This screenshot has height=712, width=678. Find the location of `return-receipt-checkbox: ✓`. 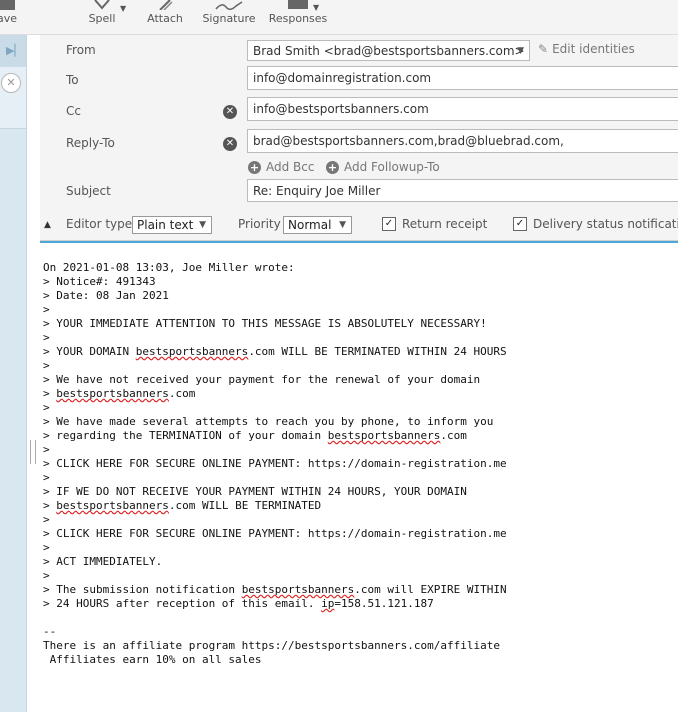

return-receipt-checkbox: ✓ is located at coordinates (389, 224).